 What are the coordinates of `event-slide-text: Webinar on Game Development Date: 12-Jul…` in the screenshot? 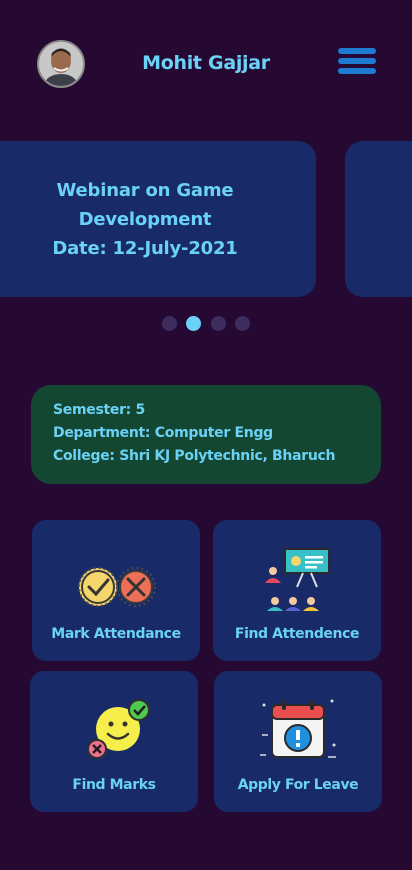 It's located at (145, 219).